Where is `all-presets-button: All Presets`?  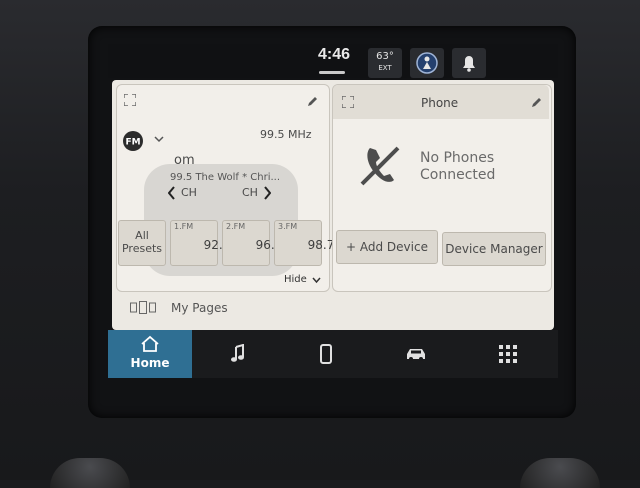 all-presets-button: All Presets is located at coordinates (142, 243).